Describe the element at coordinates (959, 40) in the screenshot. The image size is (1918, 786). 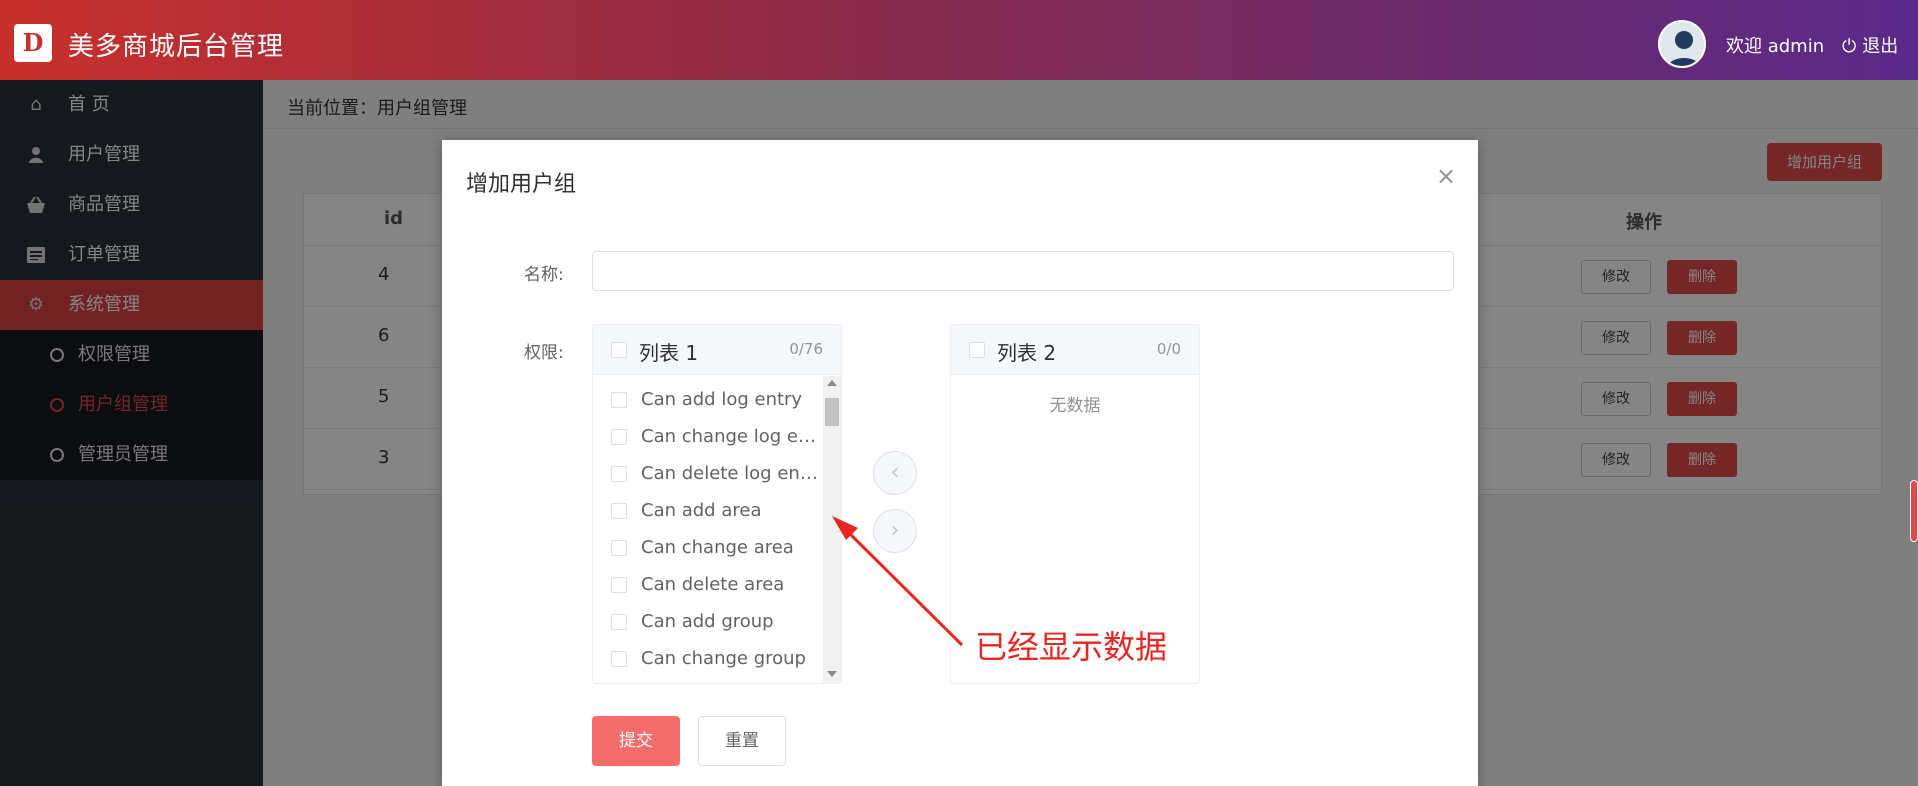
I see `top-header: D 美多商城后台管理 欢迎 admin ⏻ 退出` at that location.